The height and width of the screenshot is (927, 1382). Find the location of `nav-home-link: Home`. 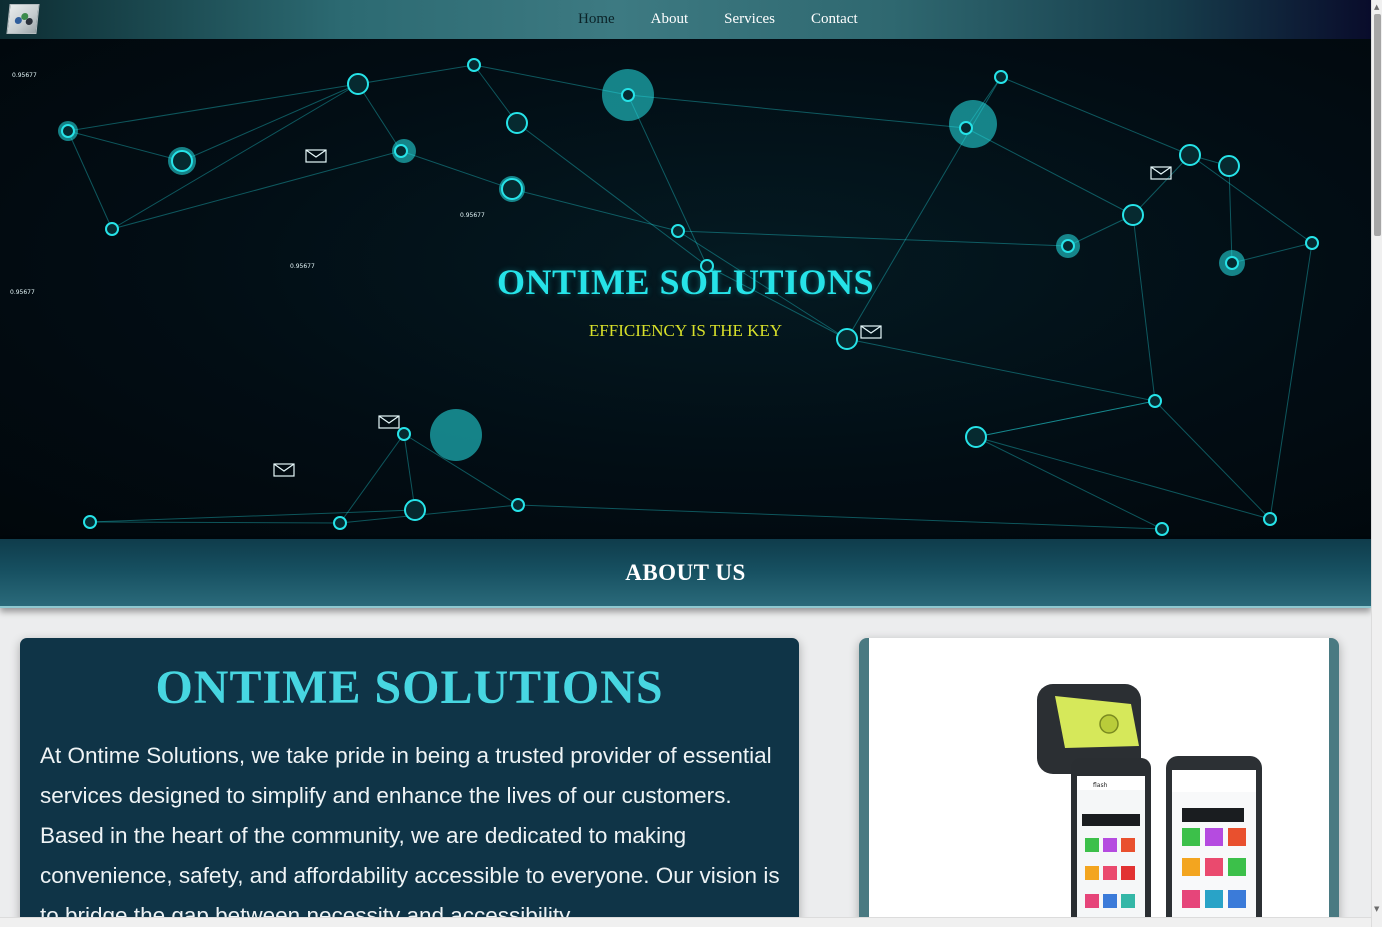

nav-home-link: Home is located at coordinates (596, 19).